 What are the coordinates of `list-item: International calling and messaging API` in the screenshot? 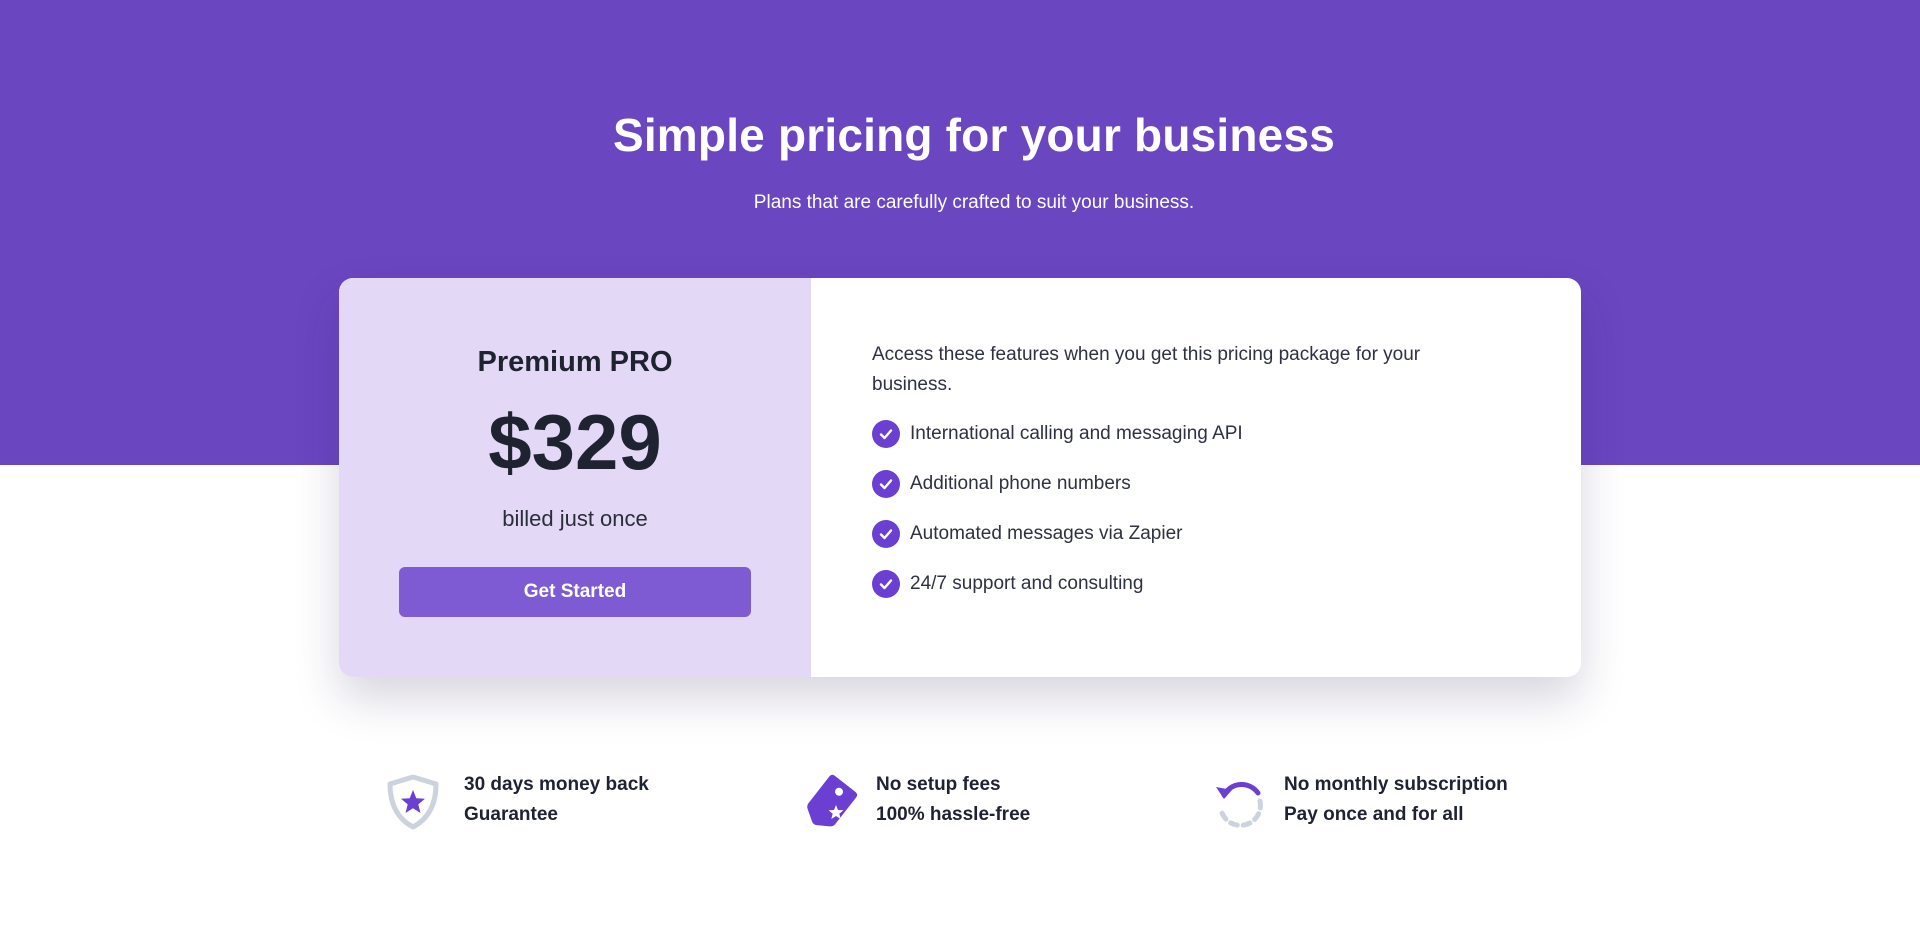 It's located at (1057, 434).